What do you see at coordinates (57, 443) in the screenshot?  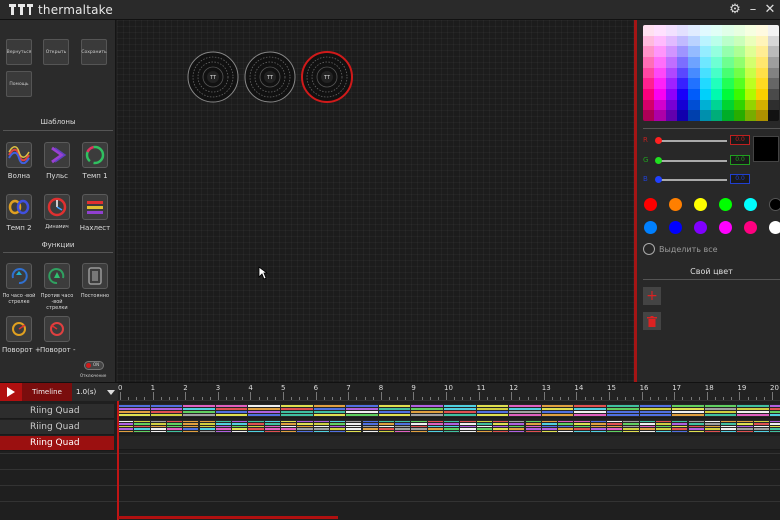 I see `track-label-selected: Riing Quad` at bounding box center [57, 443].